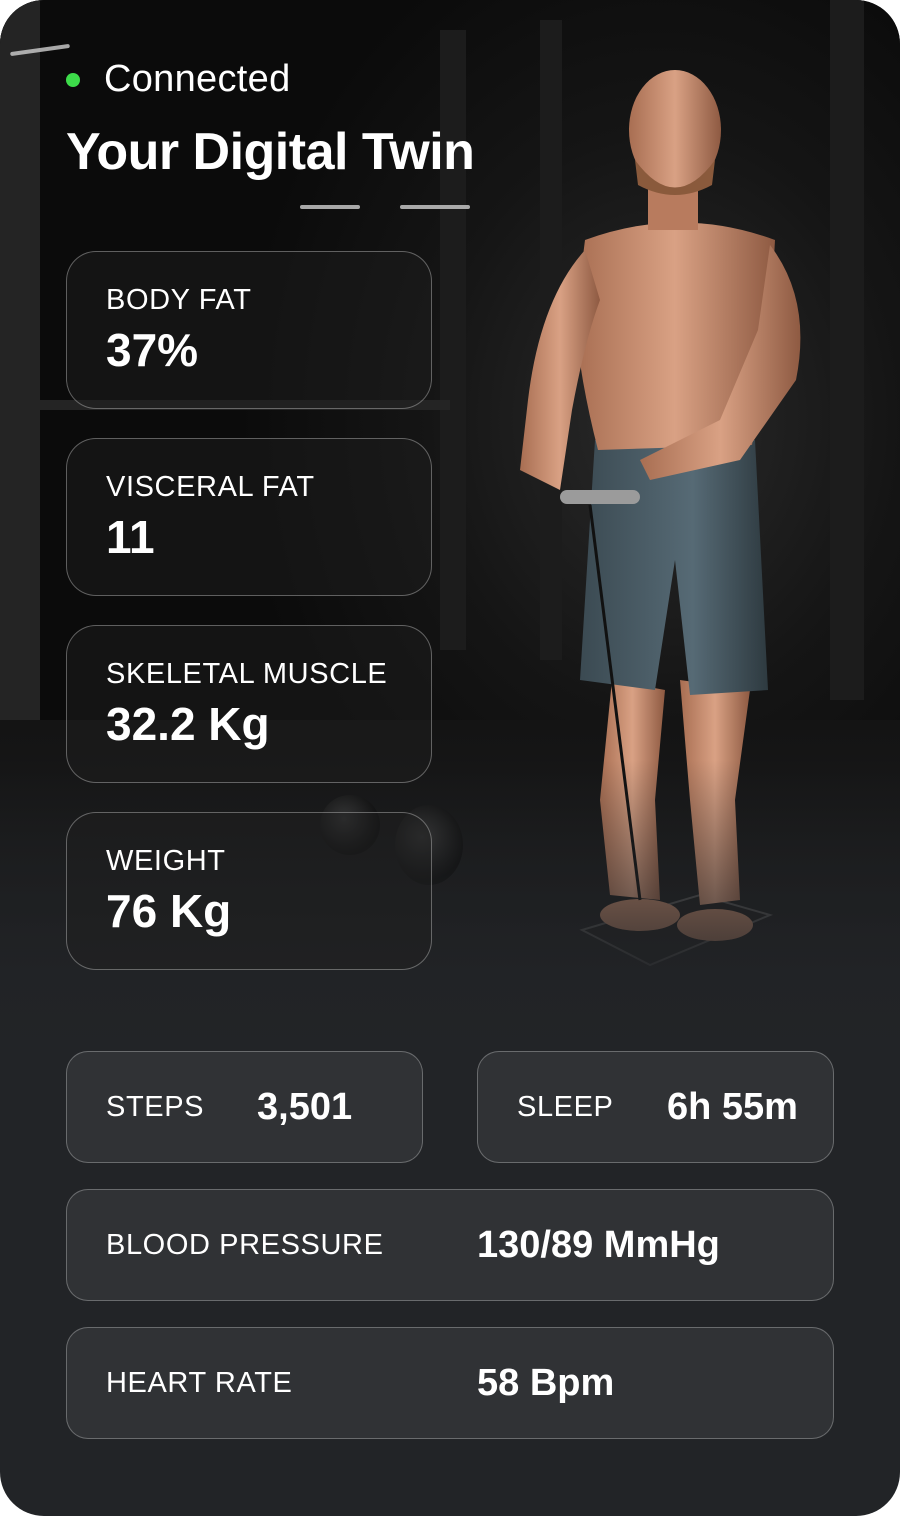 This screenshot has width=900, height=1516. What do you see at coordinates (249, 517) in the screenshot?
I see `metric-visceral-fat: VISCERAL FAT 11` at bounding box center [249, 517].